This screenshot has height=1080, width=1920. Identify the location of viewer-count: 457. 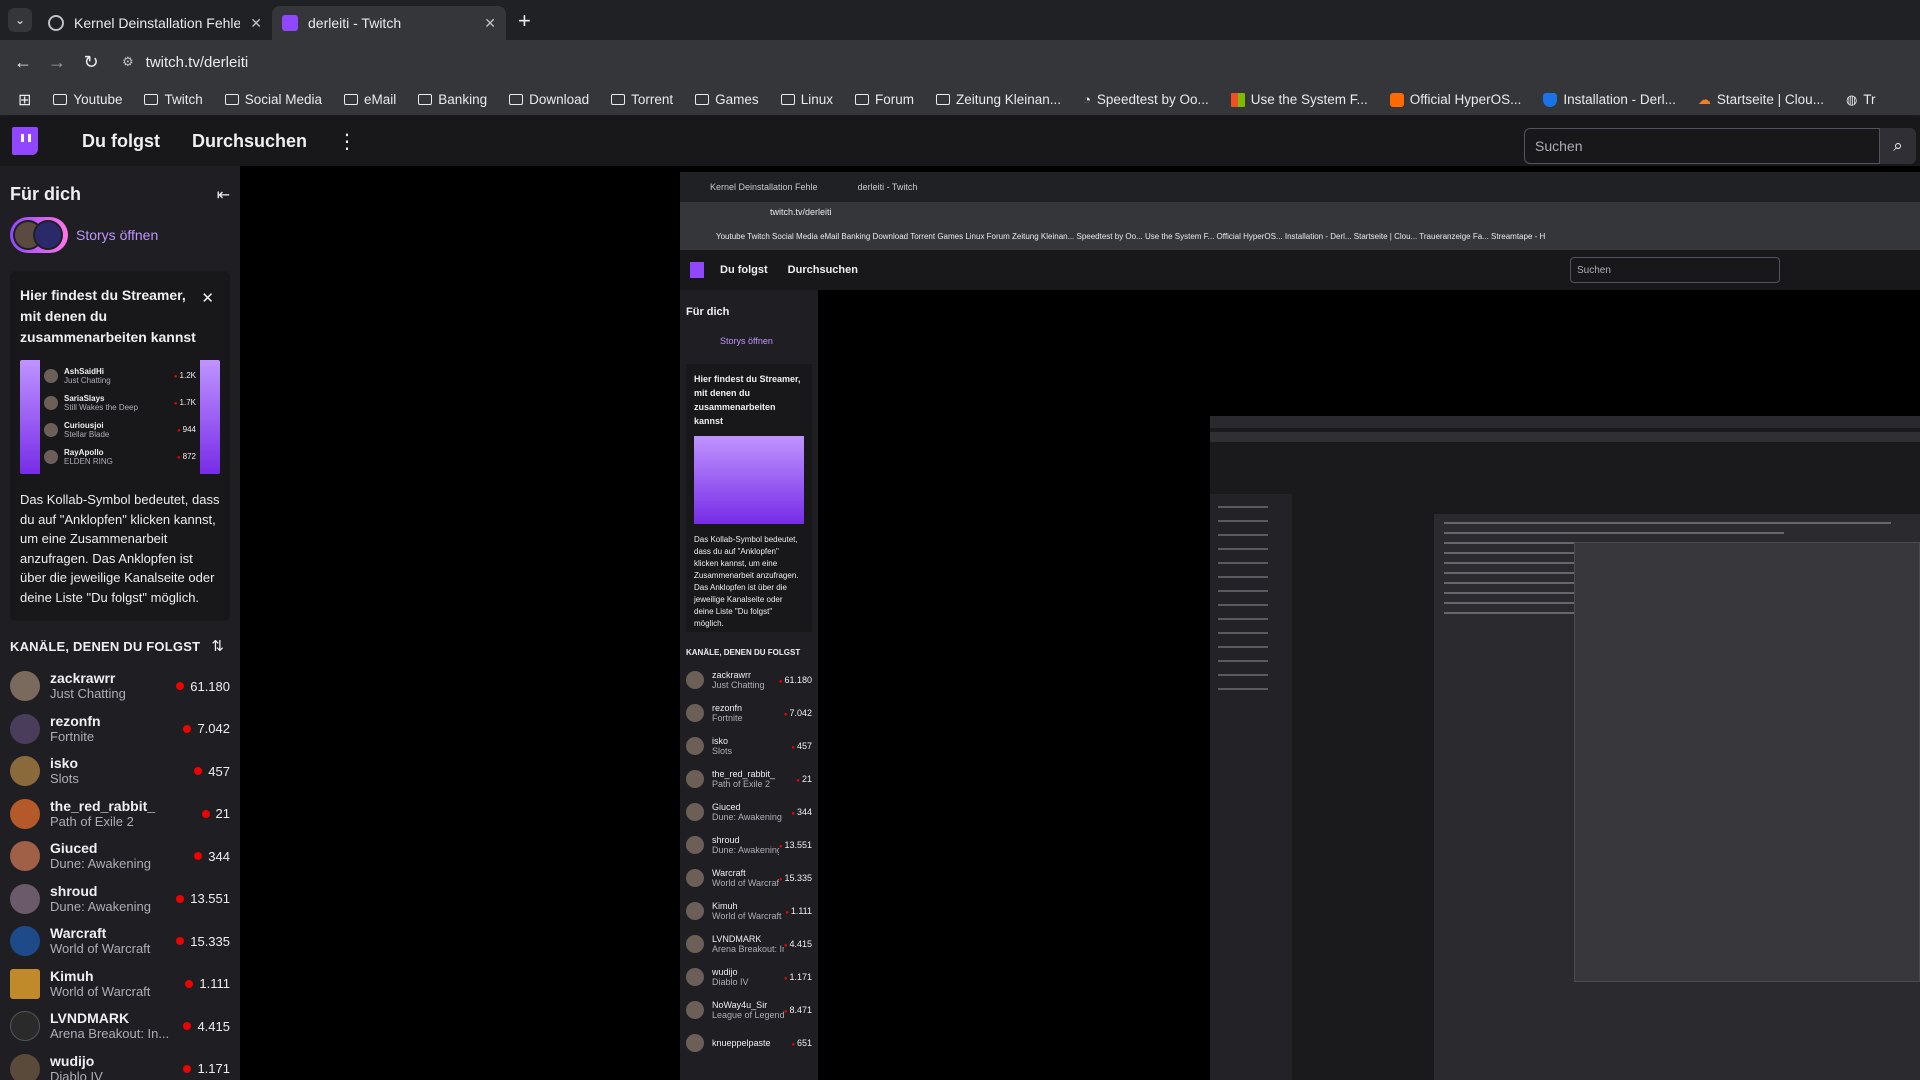
(219, 771).